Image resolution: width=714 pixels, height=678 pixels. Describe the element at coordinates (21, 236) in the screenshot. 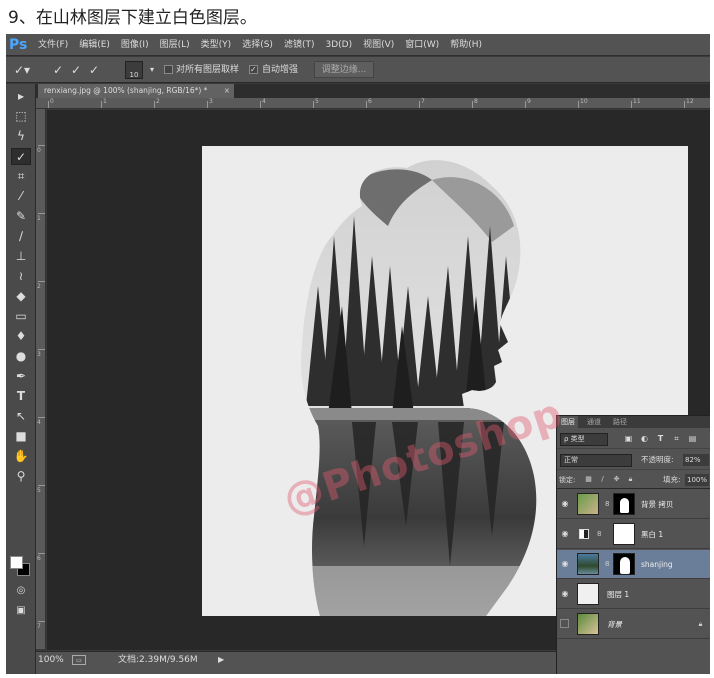

I see `brush-tool-icon: ∕` at that location.